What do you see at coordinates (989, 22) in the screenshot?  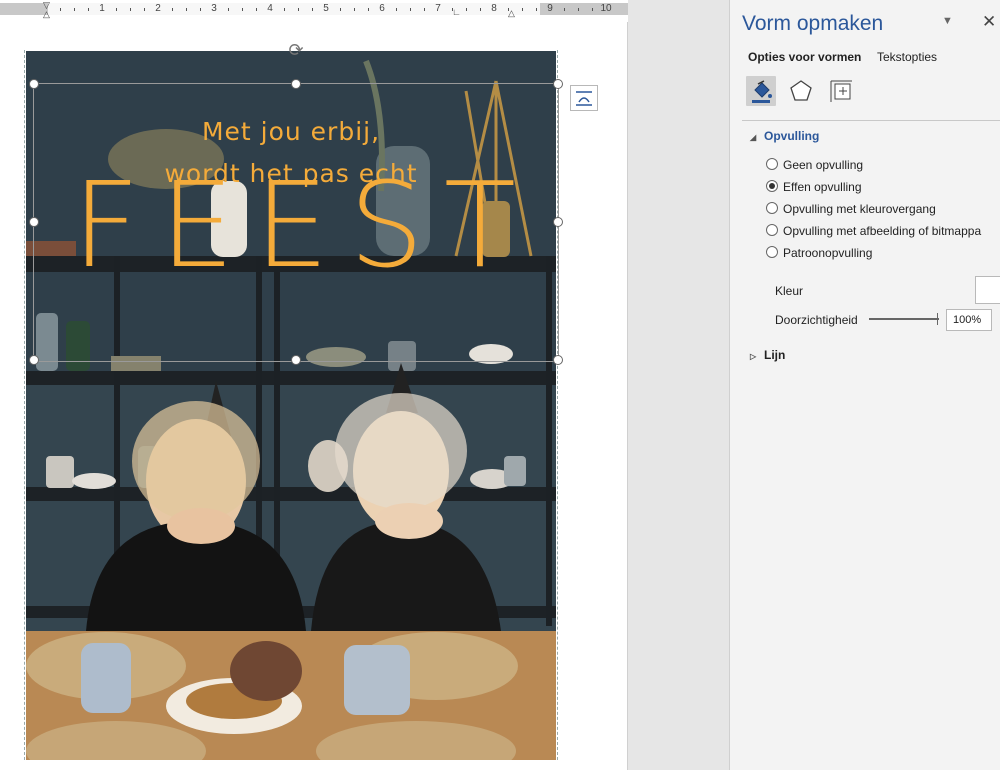 I see `close-icon: ✕` at bounding box center [989, 22].